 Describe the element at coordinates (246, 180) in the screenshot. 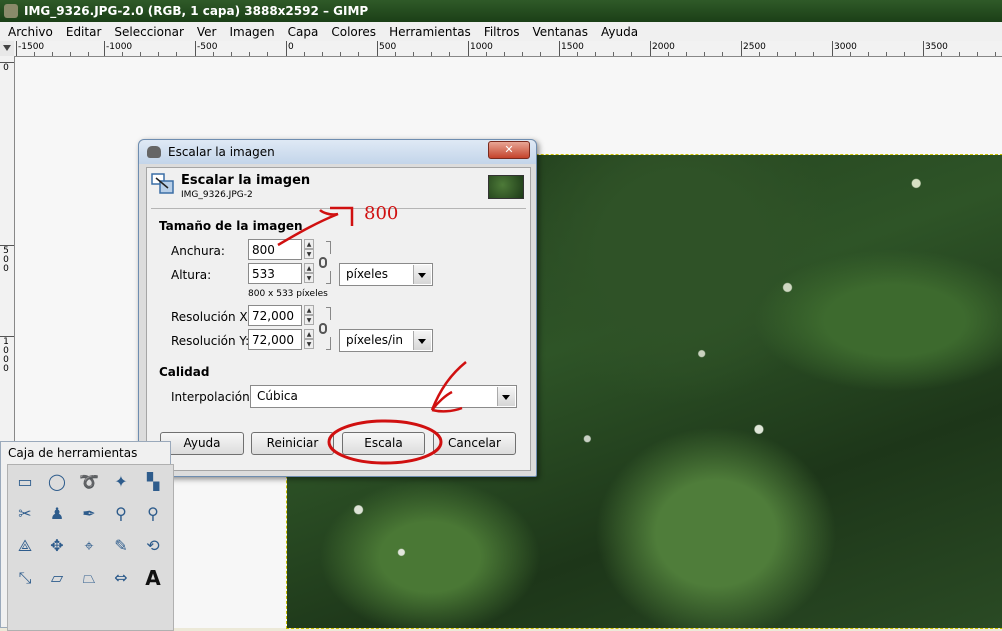

I see `dialog-header-title: Escalar la imagen` at that location.